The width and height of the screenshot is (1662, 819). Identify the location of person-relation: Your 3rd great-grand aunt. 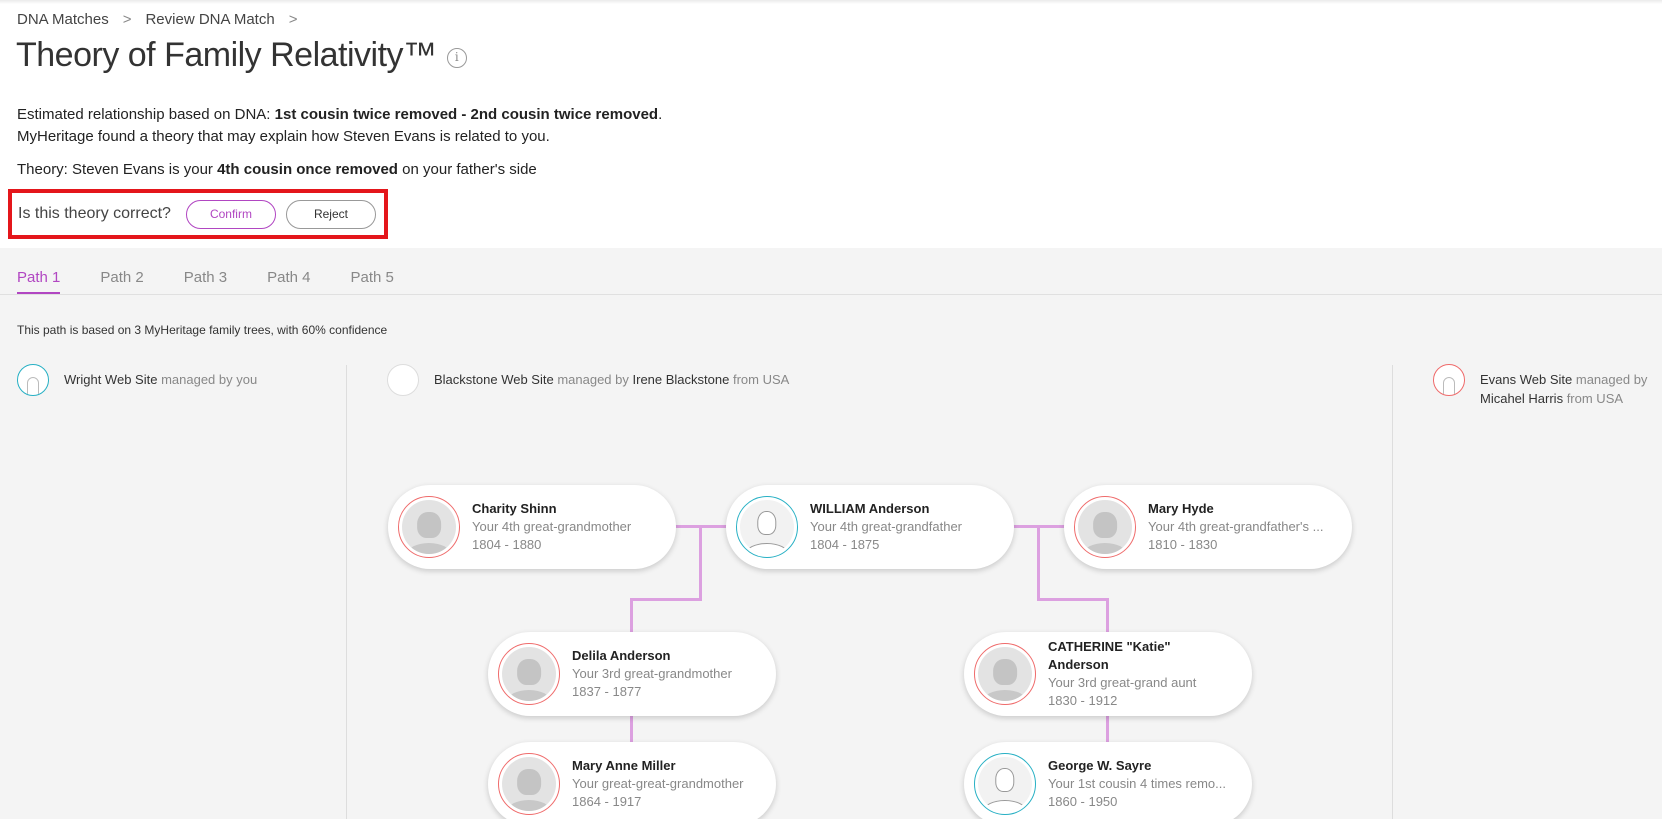
(1122, 682).